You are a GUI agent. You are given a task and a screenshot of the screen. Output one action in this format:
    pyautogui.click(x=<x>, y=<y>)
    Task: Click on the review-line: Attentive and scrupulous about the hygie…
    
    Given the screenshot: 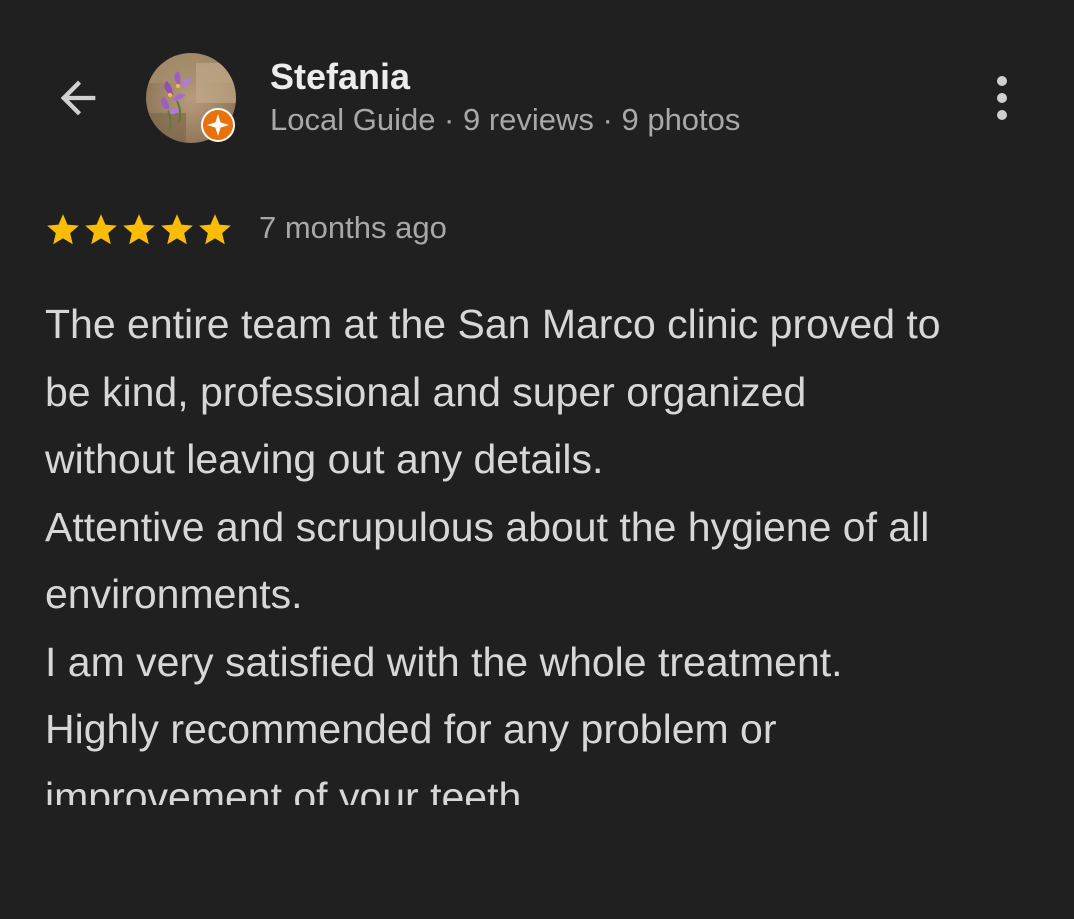 What is the action you would take?
    pyautogui.click(x=487, y=526)
    